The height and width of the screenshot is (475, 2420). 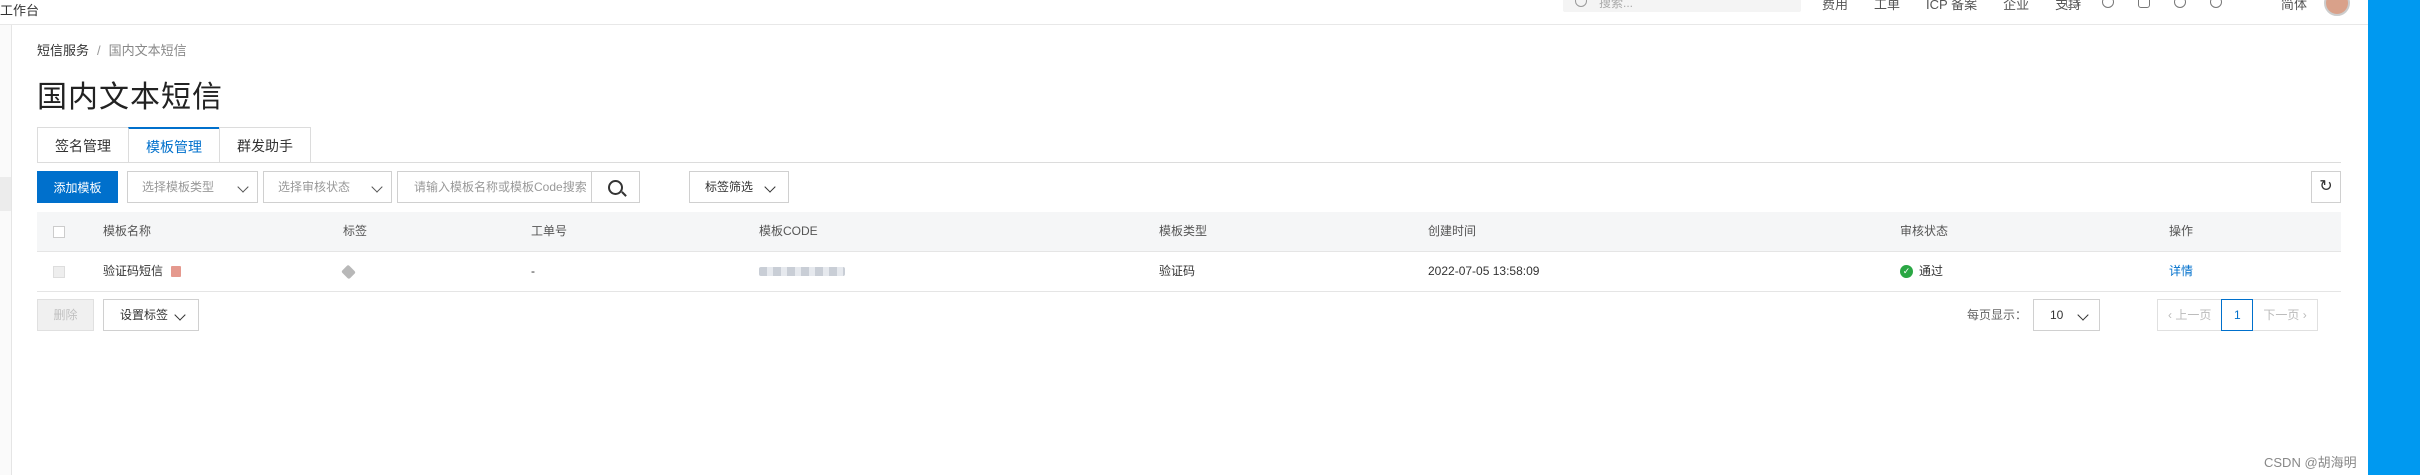 What do you see at coordinates (178, 187) in the screenshot?
I see `template-type-placeholder: 选择模板类型` at bounding box center [178, 187].